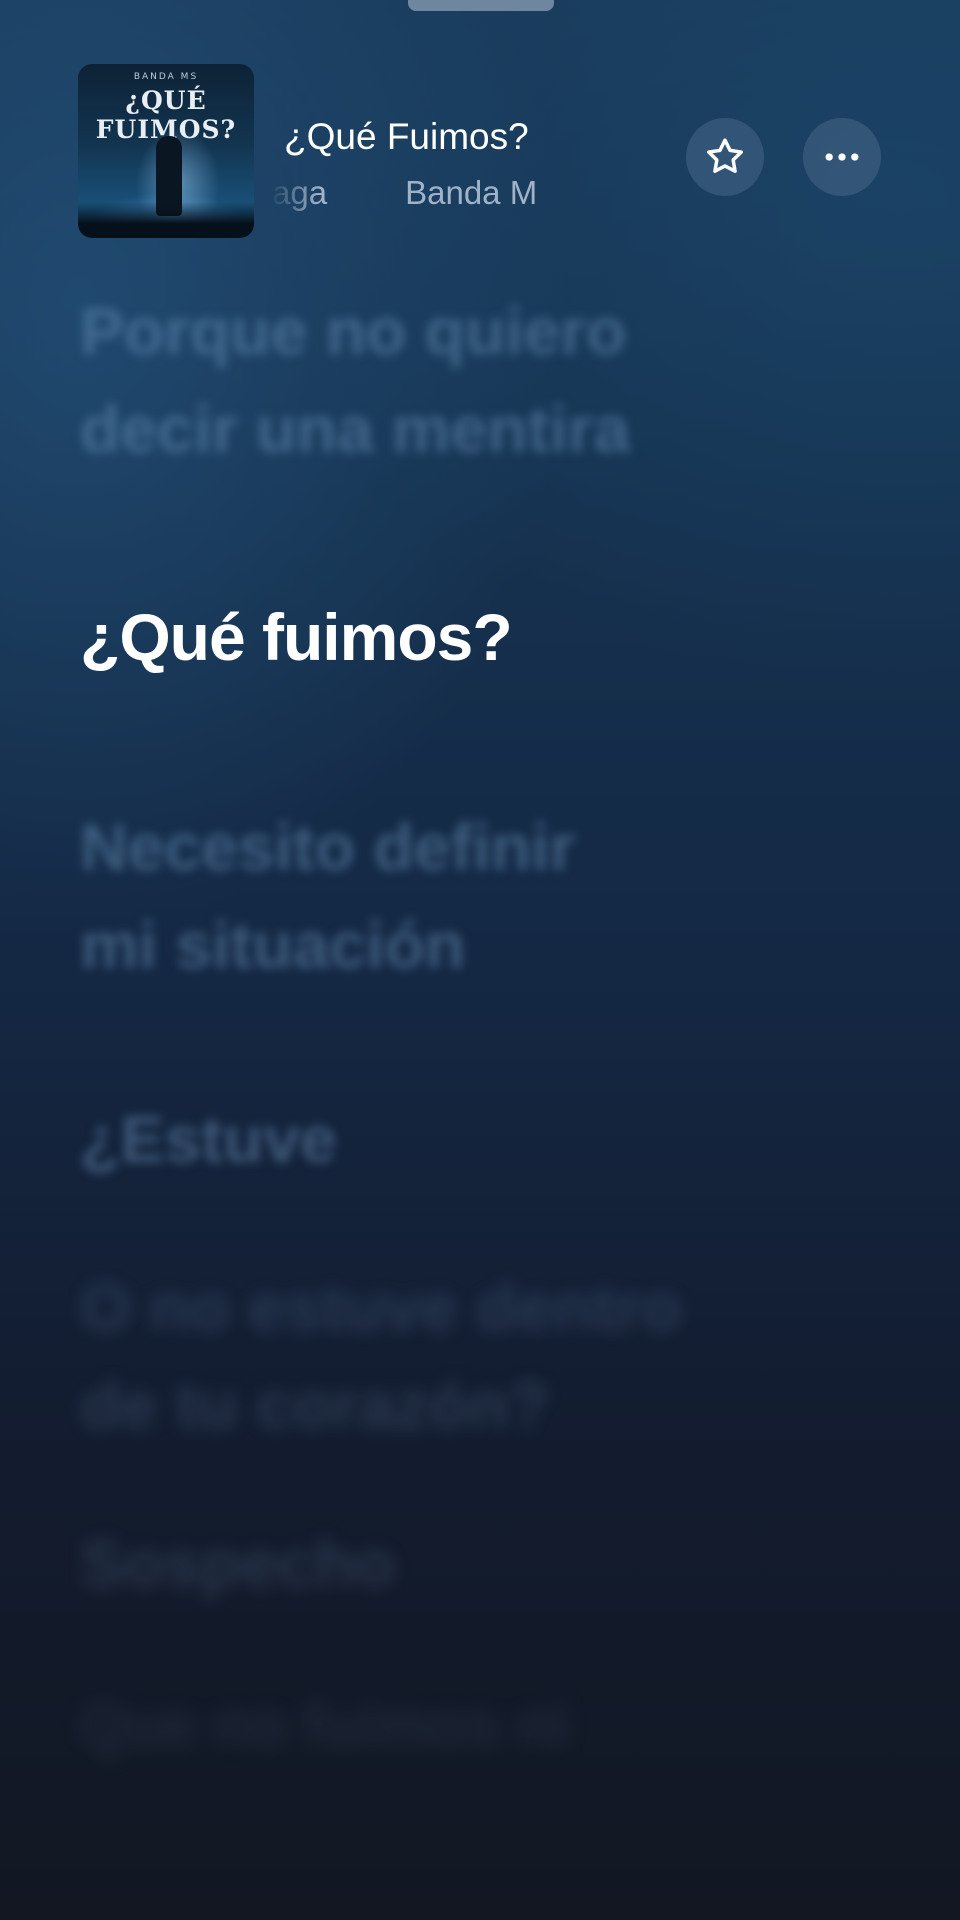 The width and height of the screenshot is (960, 1920). Describe the element at coordinates (299, 192) in the screenshot. I see `artist-name: o Lizárraga` at that location.